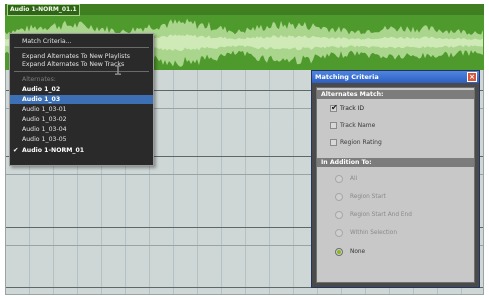  I want to click on menu-item-alternate: Audio 1_02, so click(81, 89).